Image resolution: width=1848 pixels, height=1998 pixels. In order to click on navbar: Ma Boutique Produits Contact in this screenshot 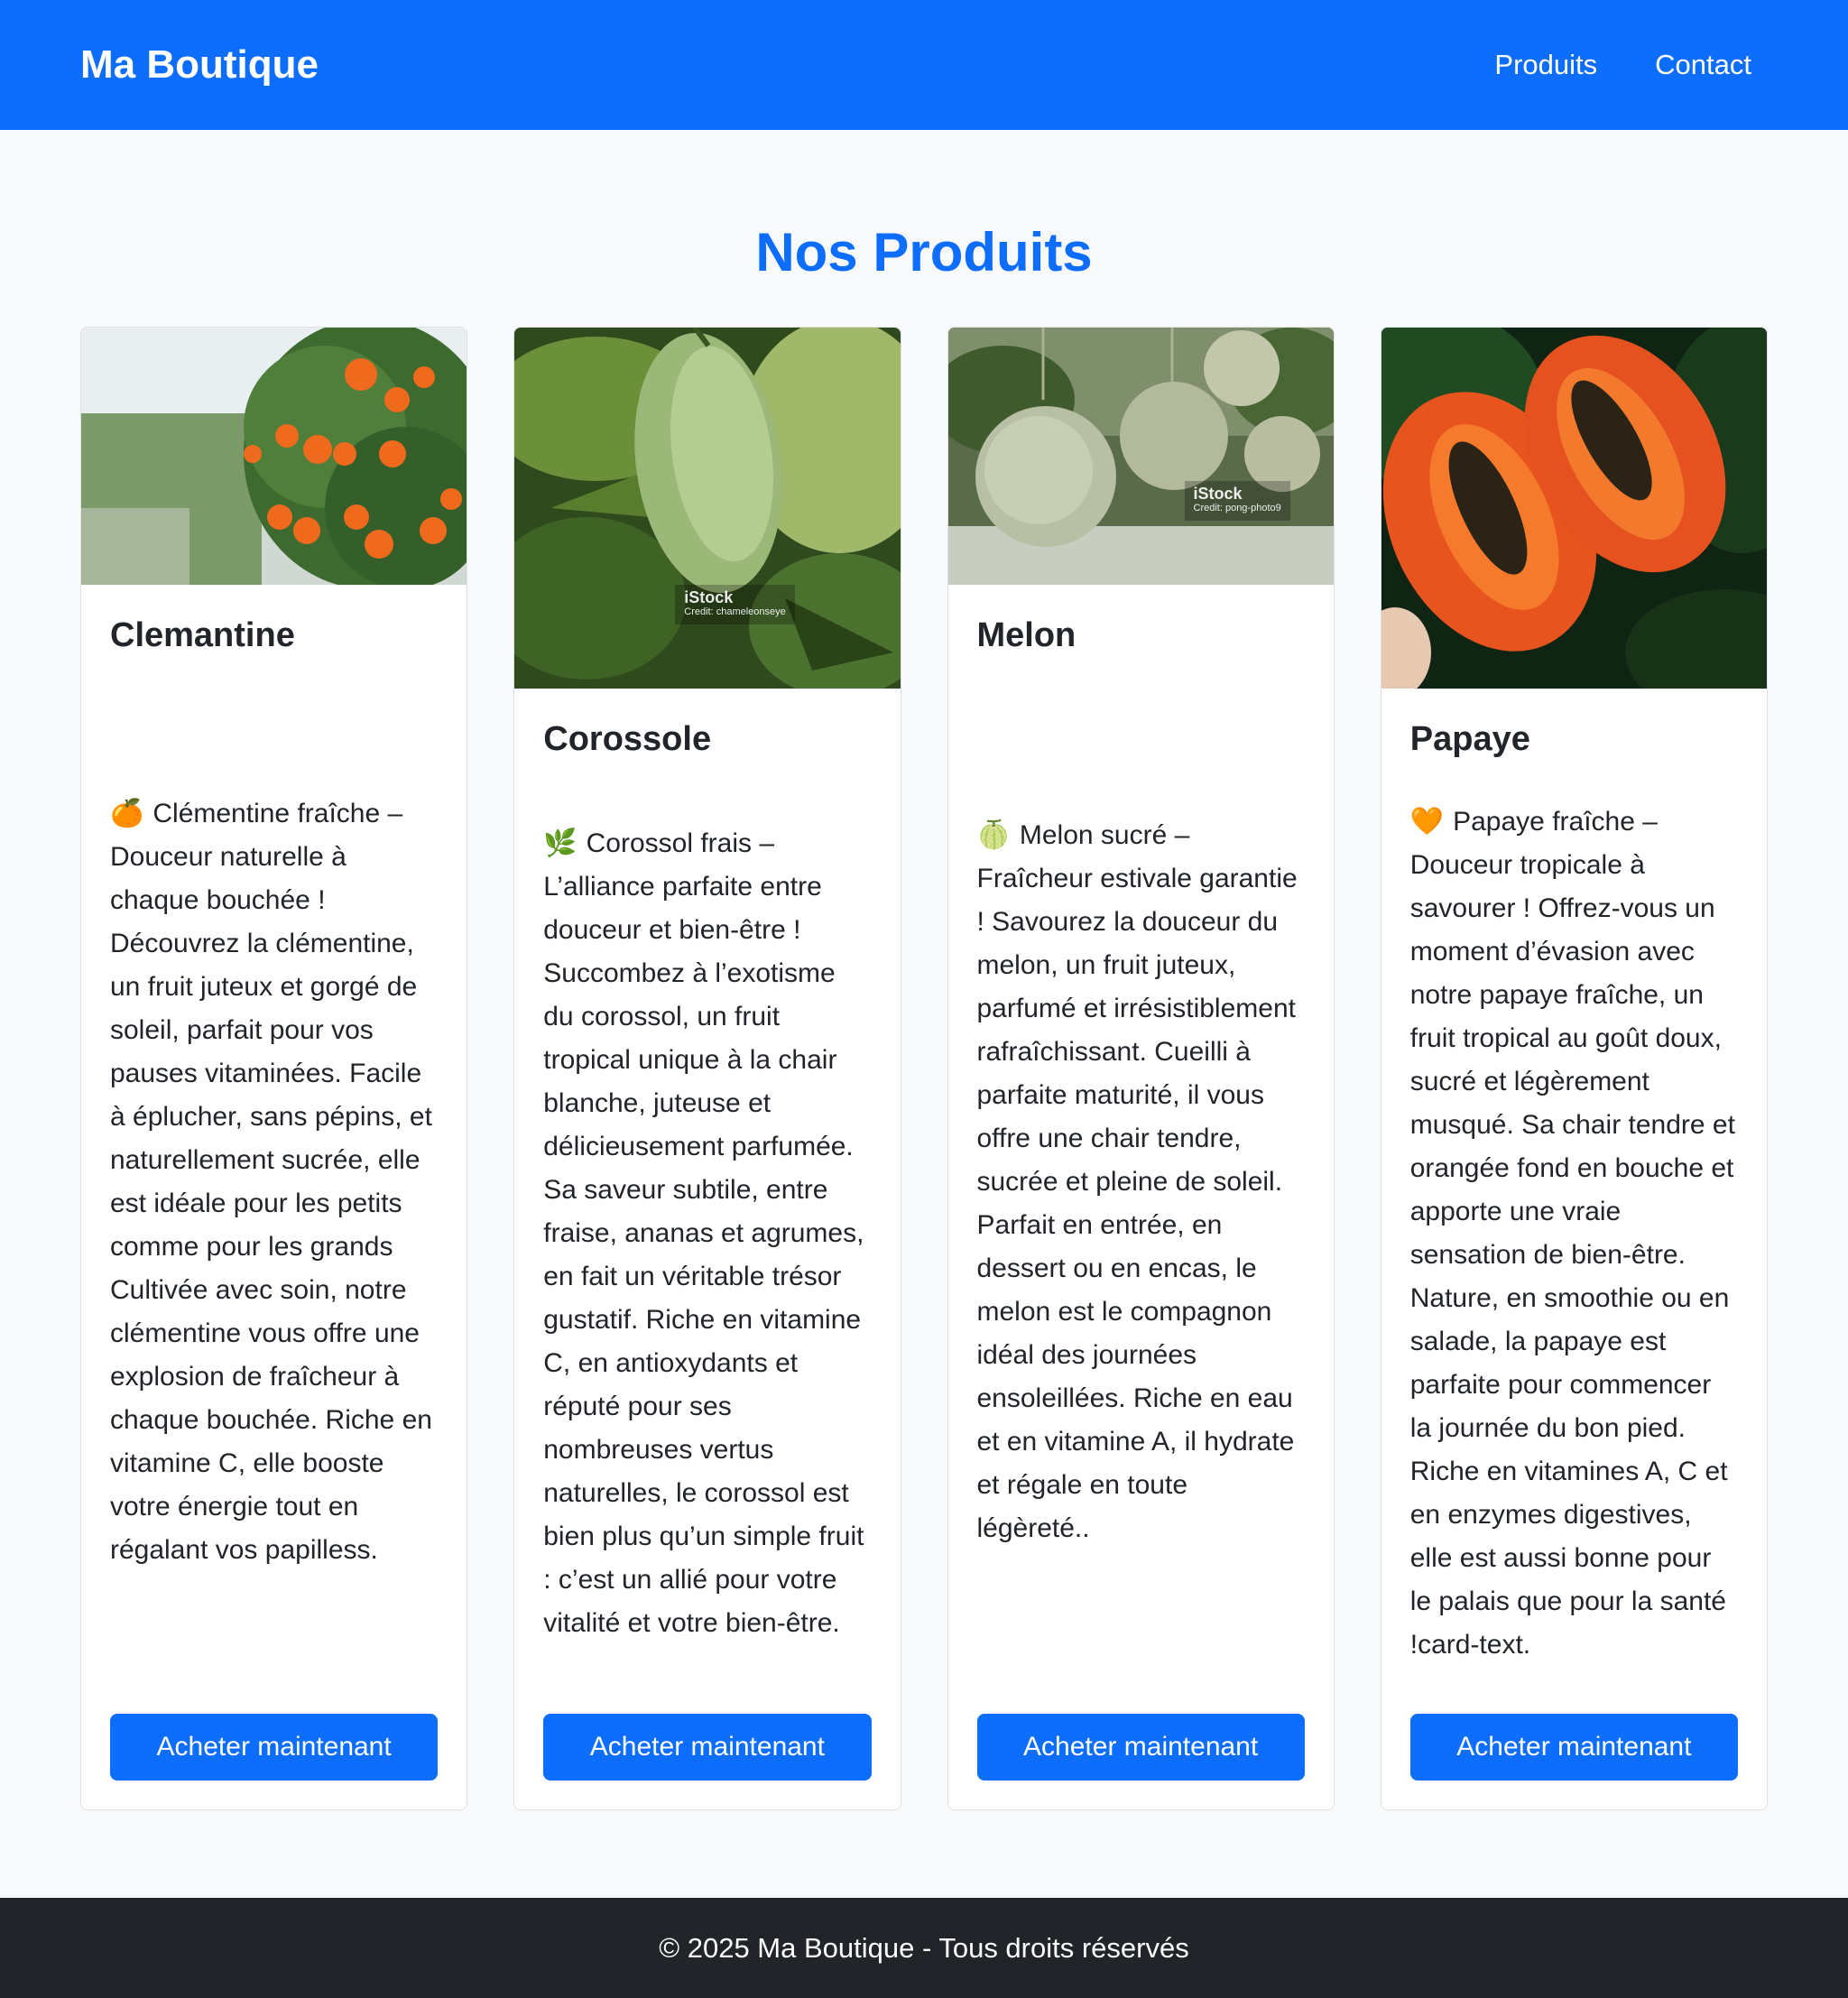, I will do `click(924, 65)`.